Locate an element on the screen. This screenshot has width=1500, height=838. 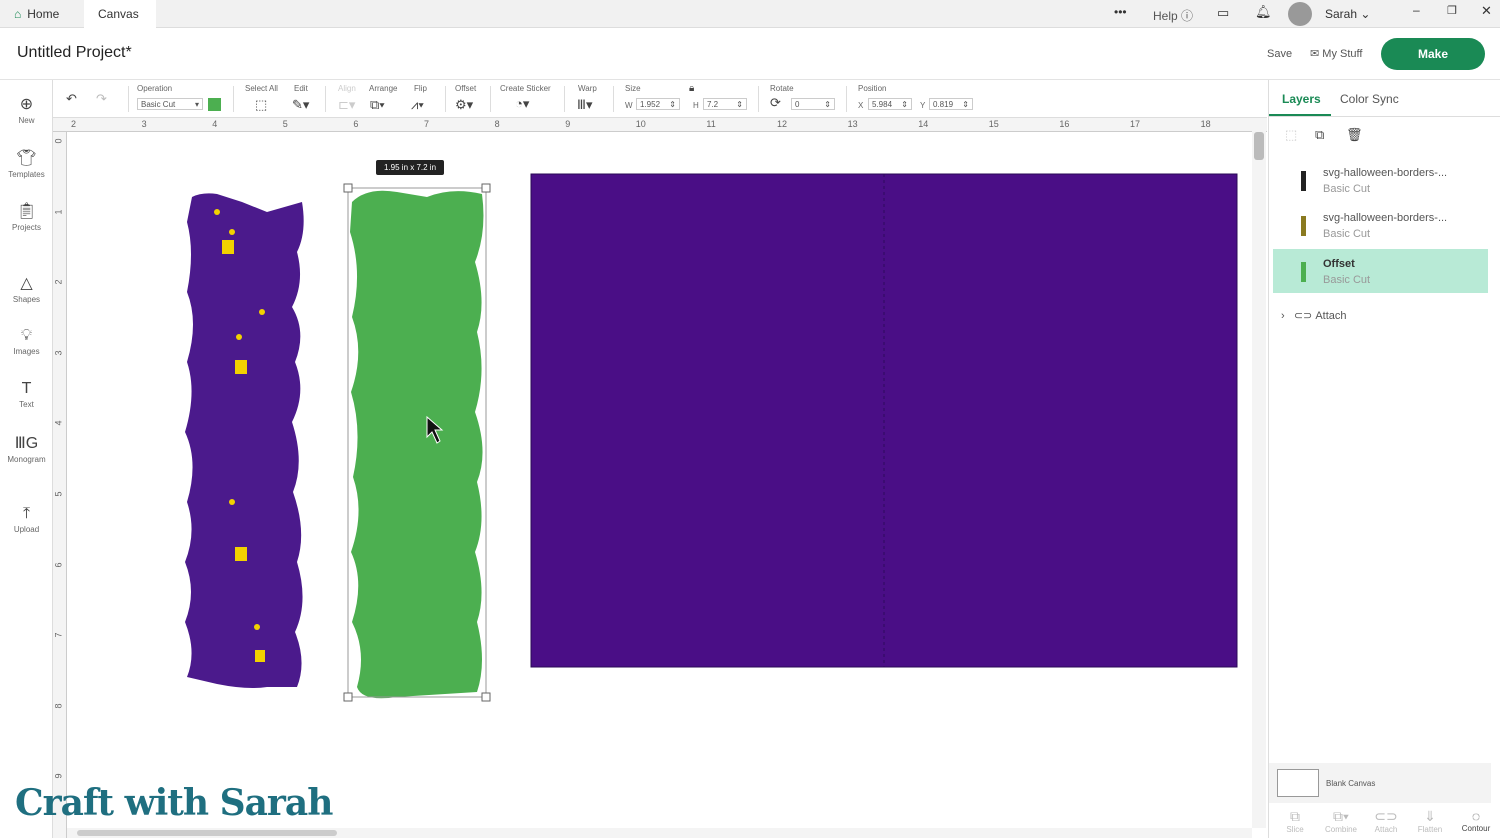
contour-button: ◌ Contour is located at coordinates (1476, 820).